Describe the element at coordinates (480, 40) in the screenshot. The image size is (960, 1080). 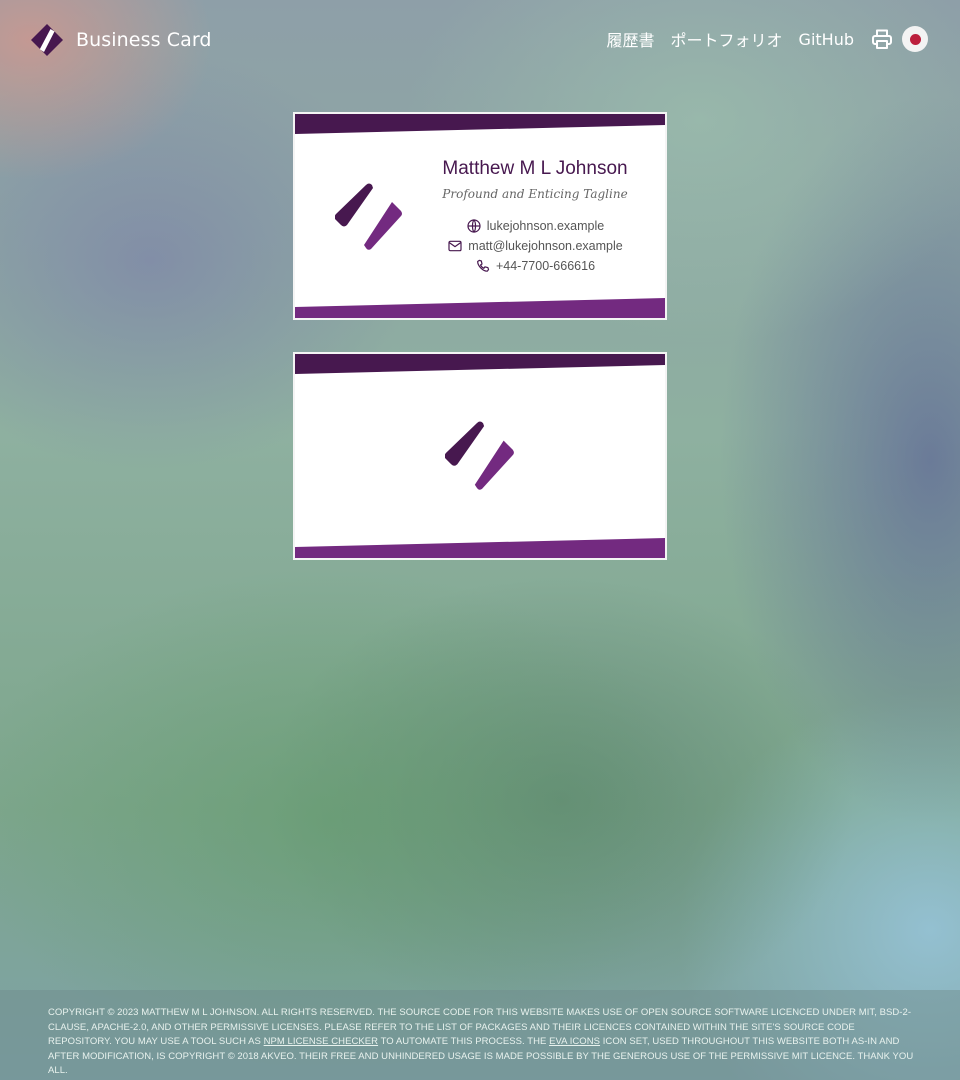
I see `site-header: Business Card 履歴書 ポートフォリオ GitHub` at that location.